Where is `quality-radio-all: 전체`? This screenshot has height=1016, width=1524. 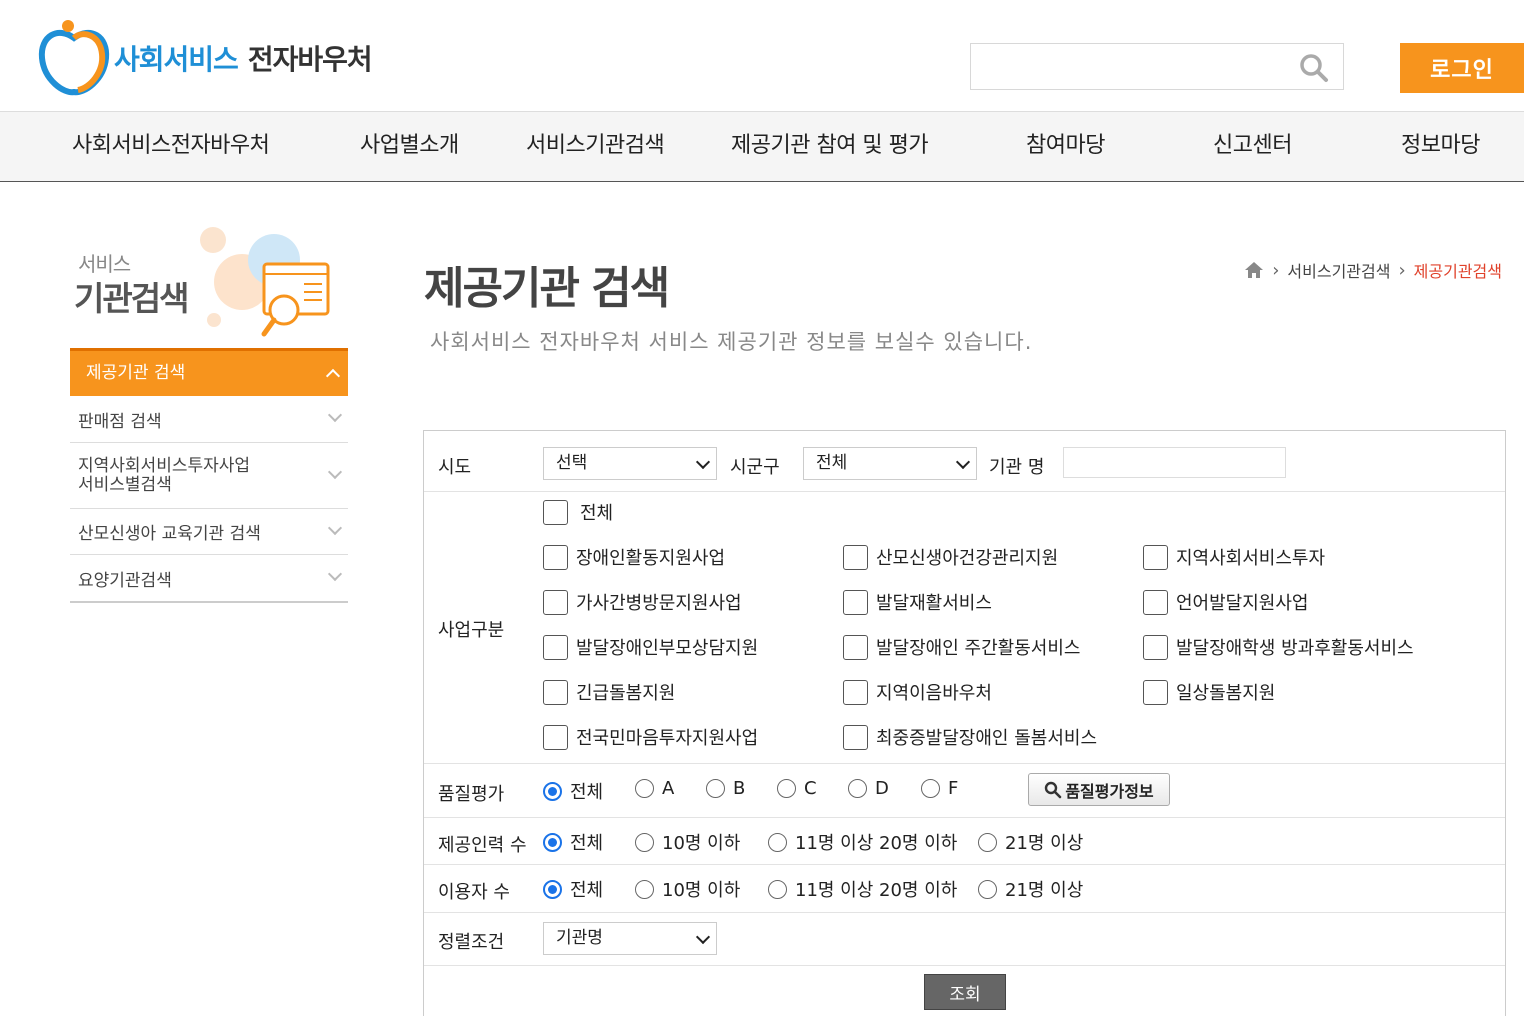
quality-radio-all: 전체 is located at coordinates (573, 791).